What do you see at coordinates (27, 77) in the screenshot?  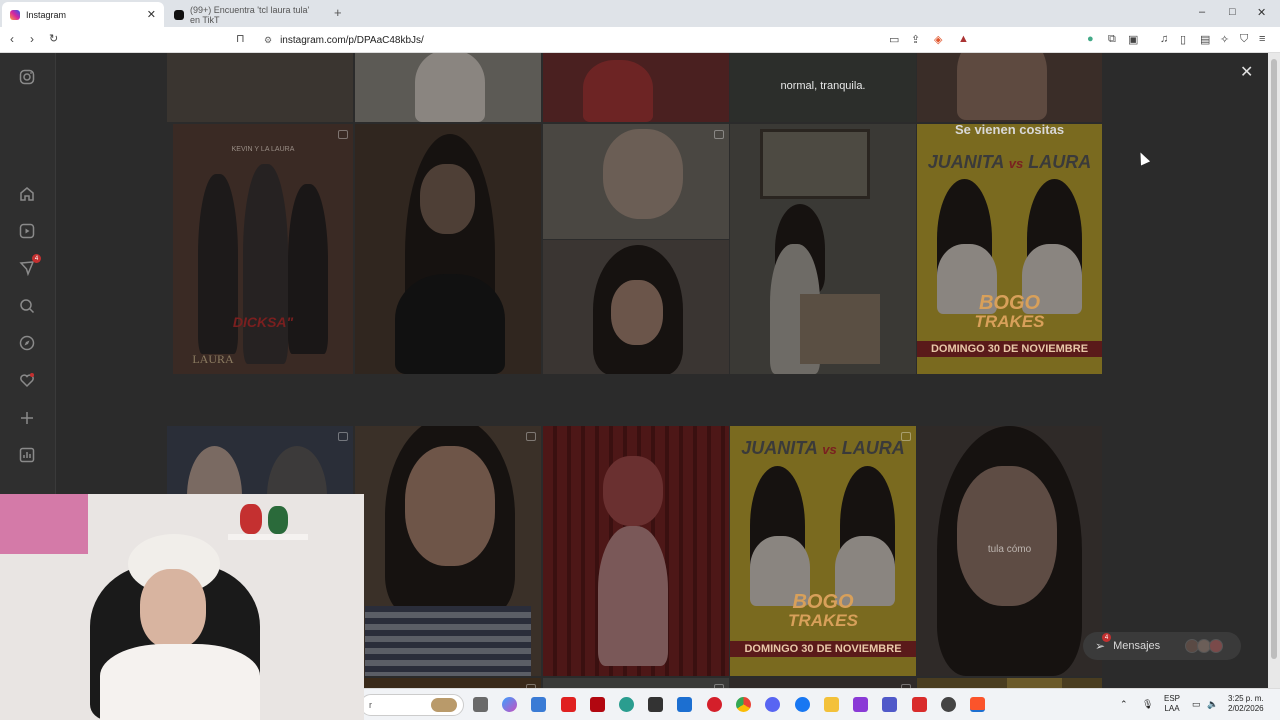 I see `instagram-logo-icon` at bounding box center [27, 77].